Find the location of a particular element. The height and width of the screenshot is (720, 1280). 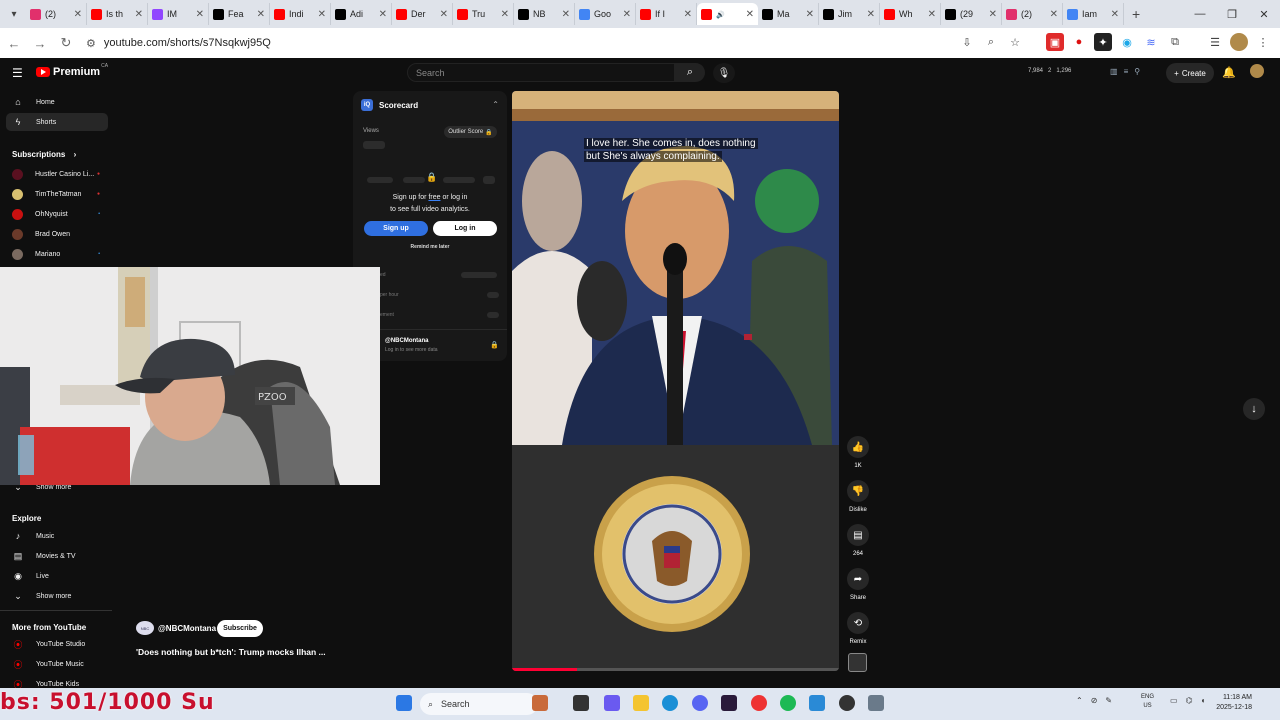

extension-blue-icon: ◉ is located at coordinates (1127, 42).